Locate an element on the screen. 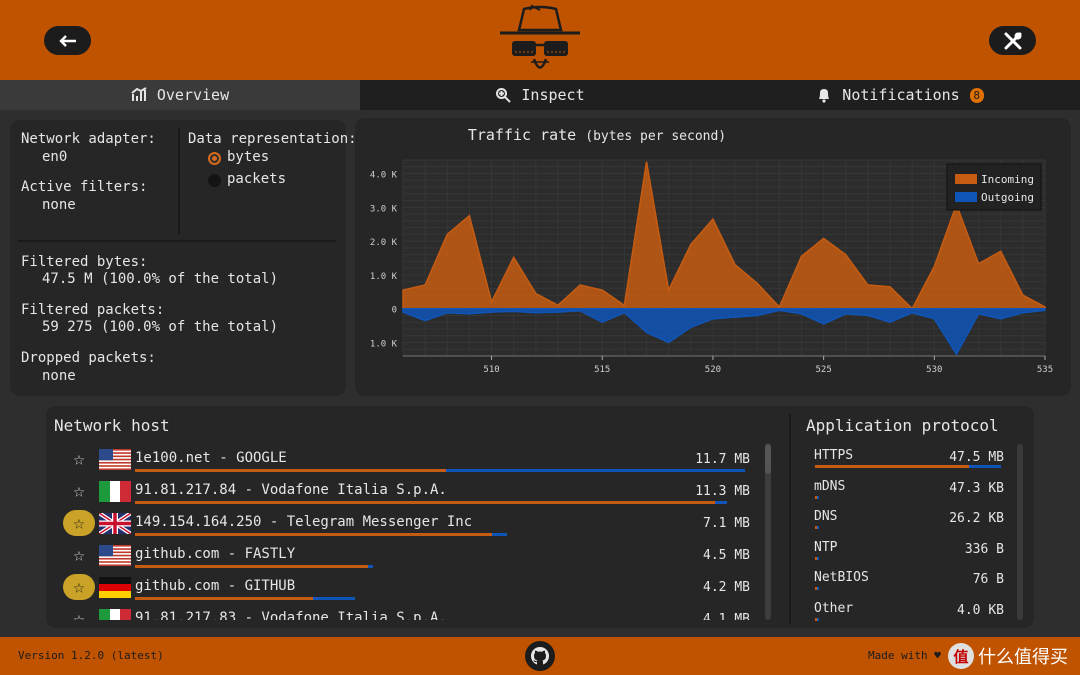  protocol-row: HTTPS 47.5 MB is located at coordinates (910, 461).